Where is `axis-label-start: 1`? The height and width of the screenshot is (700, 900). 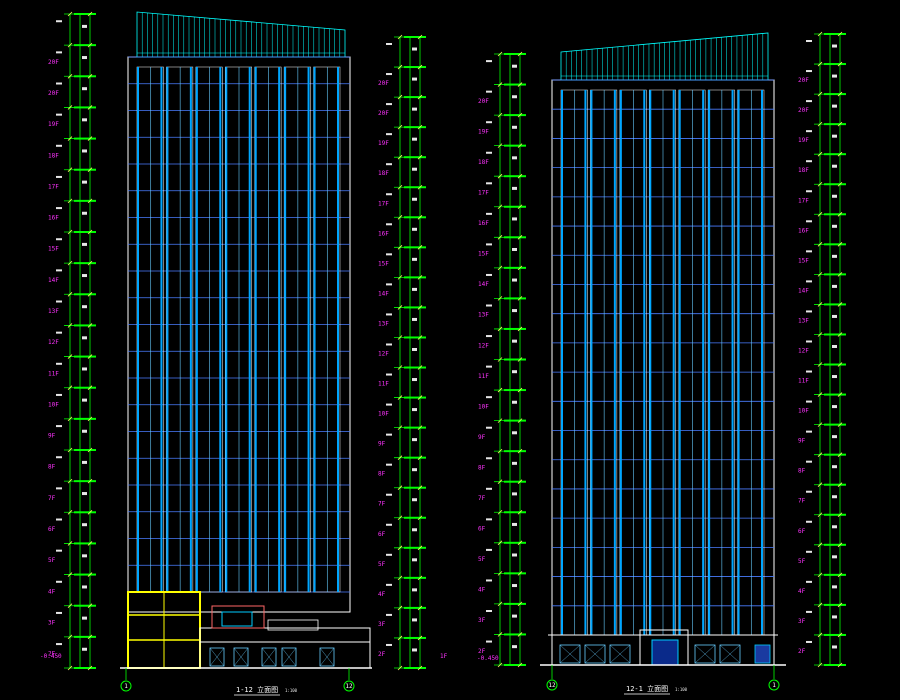
axis-label-start: 1 is located at coordinates (126, 686).